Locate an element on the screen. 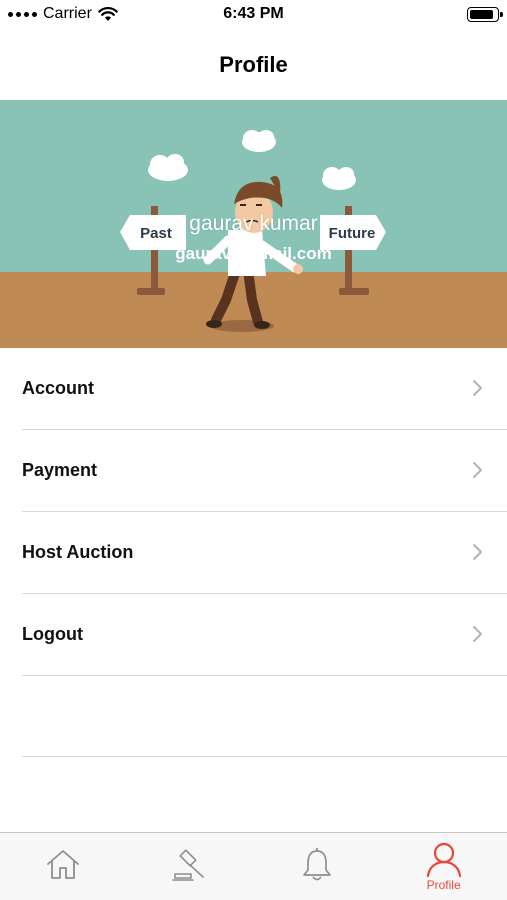 This screenshot has height=900, width=507. user-email: gaurav@gmail.com is located at coordinates (253, 253).